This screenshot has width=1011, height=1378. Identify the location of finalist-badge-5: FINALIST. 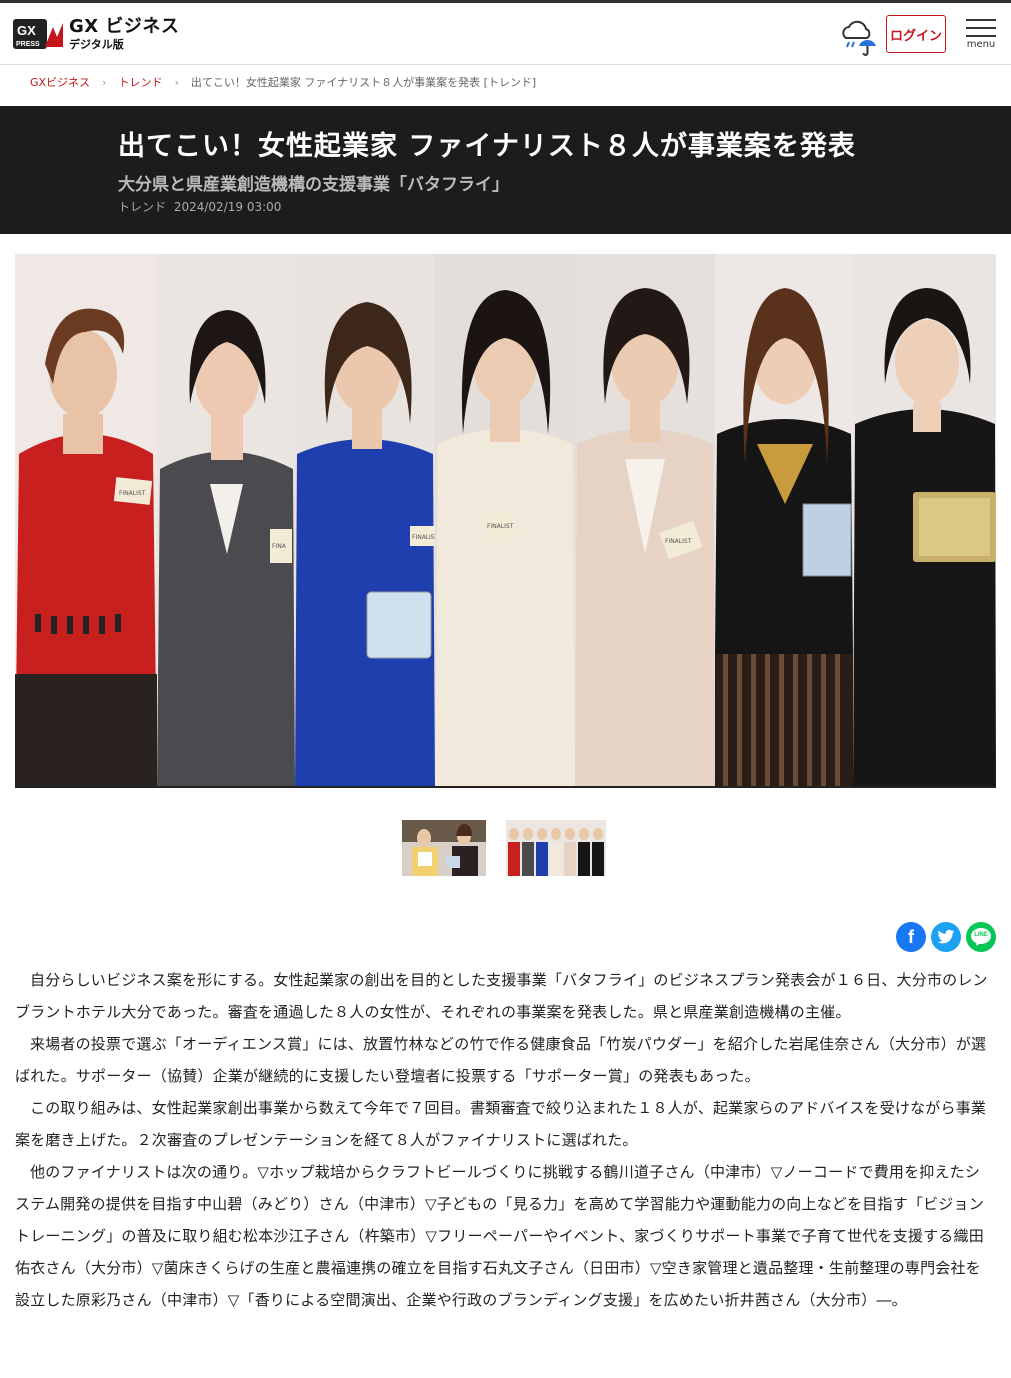
(678, 541).